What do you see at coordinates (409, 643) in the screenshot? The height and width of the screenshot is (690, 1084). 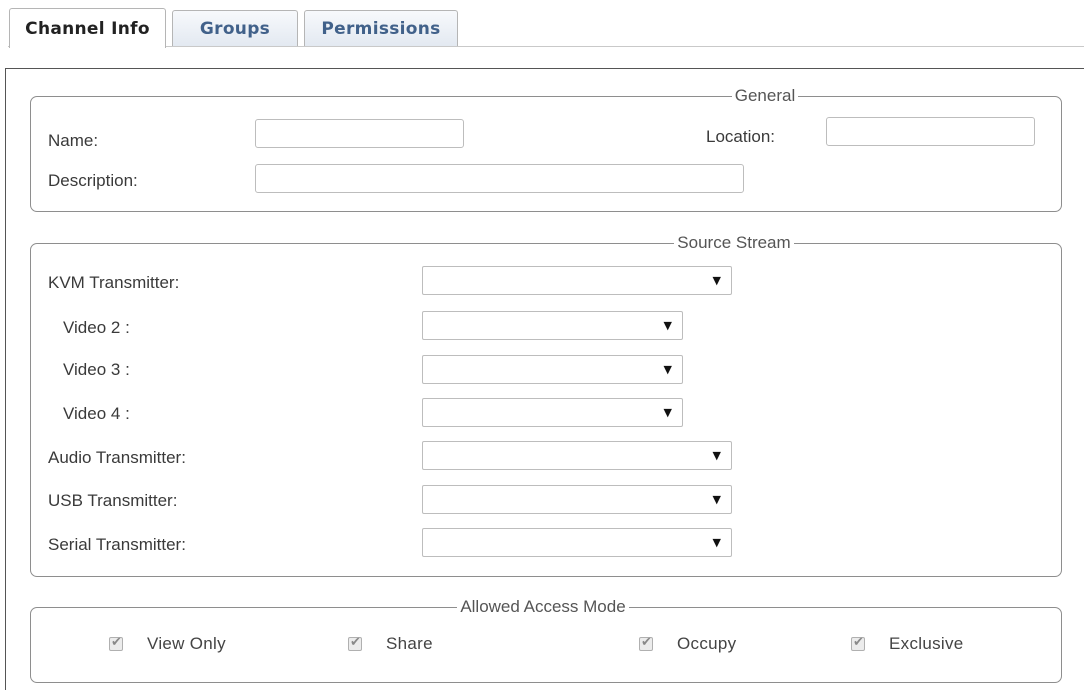 I see `share-label: Share` at bounding box center [409, 643].